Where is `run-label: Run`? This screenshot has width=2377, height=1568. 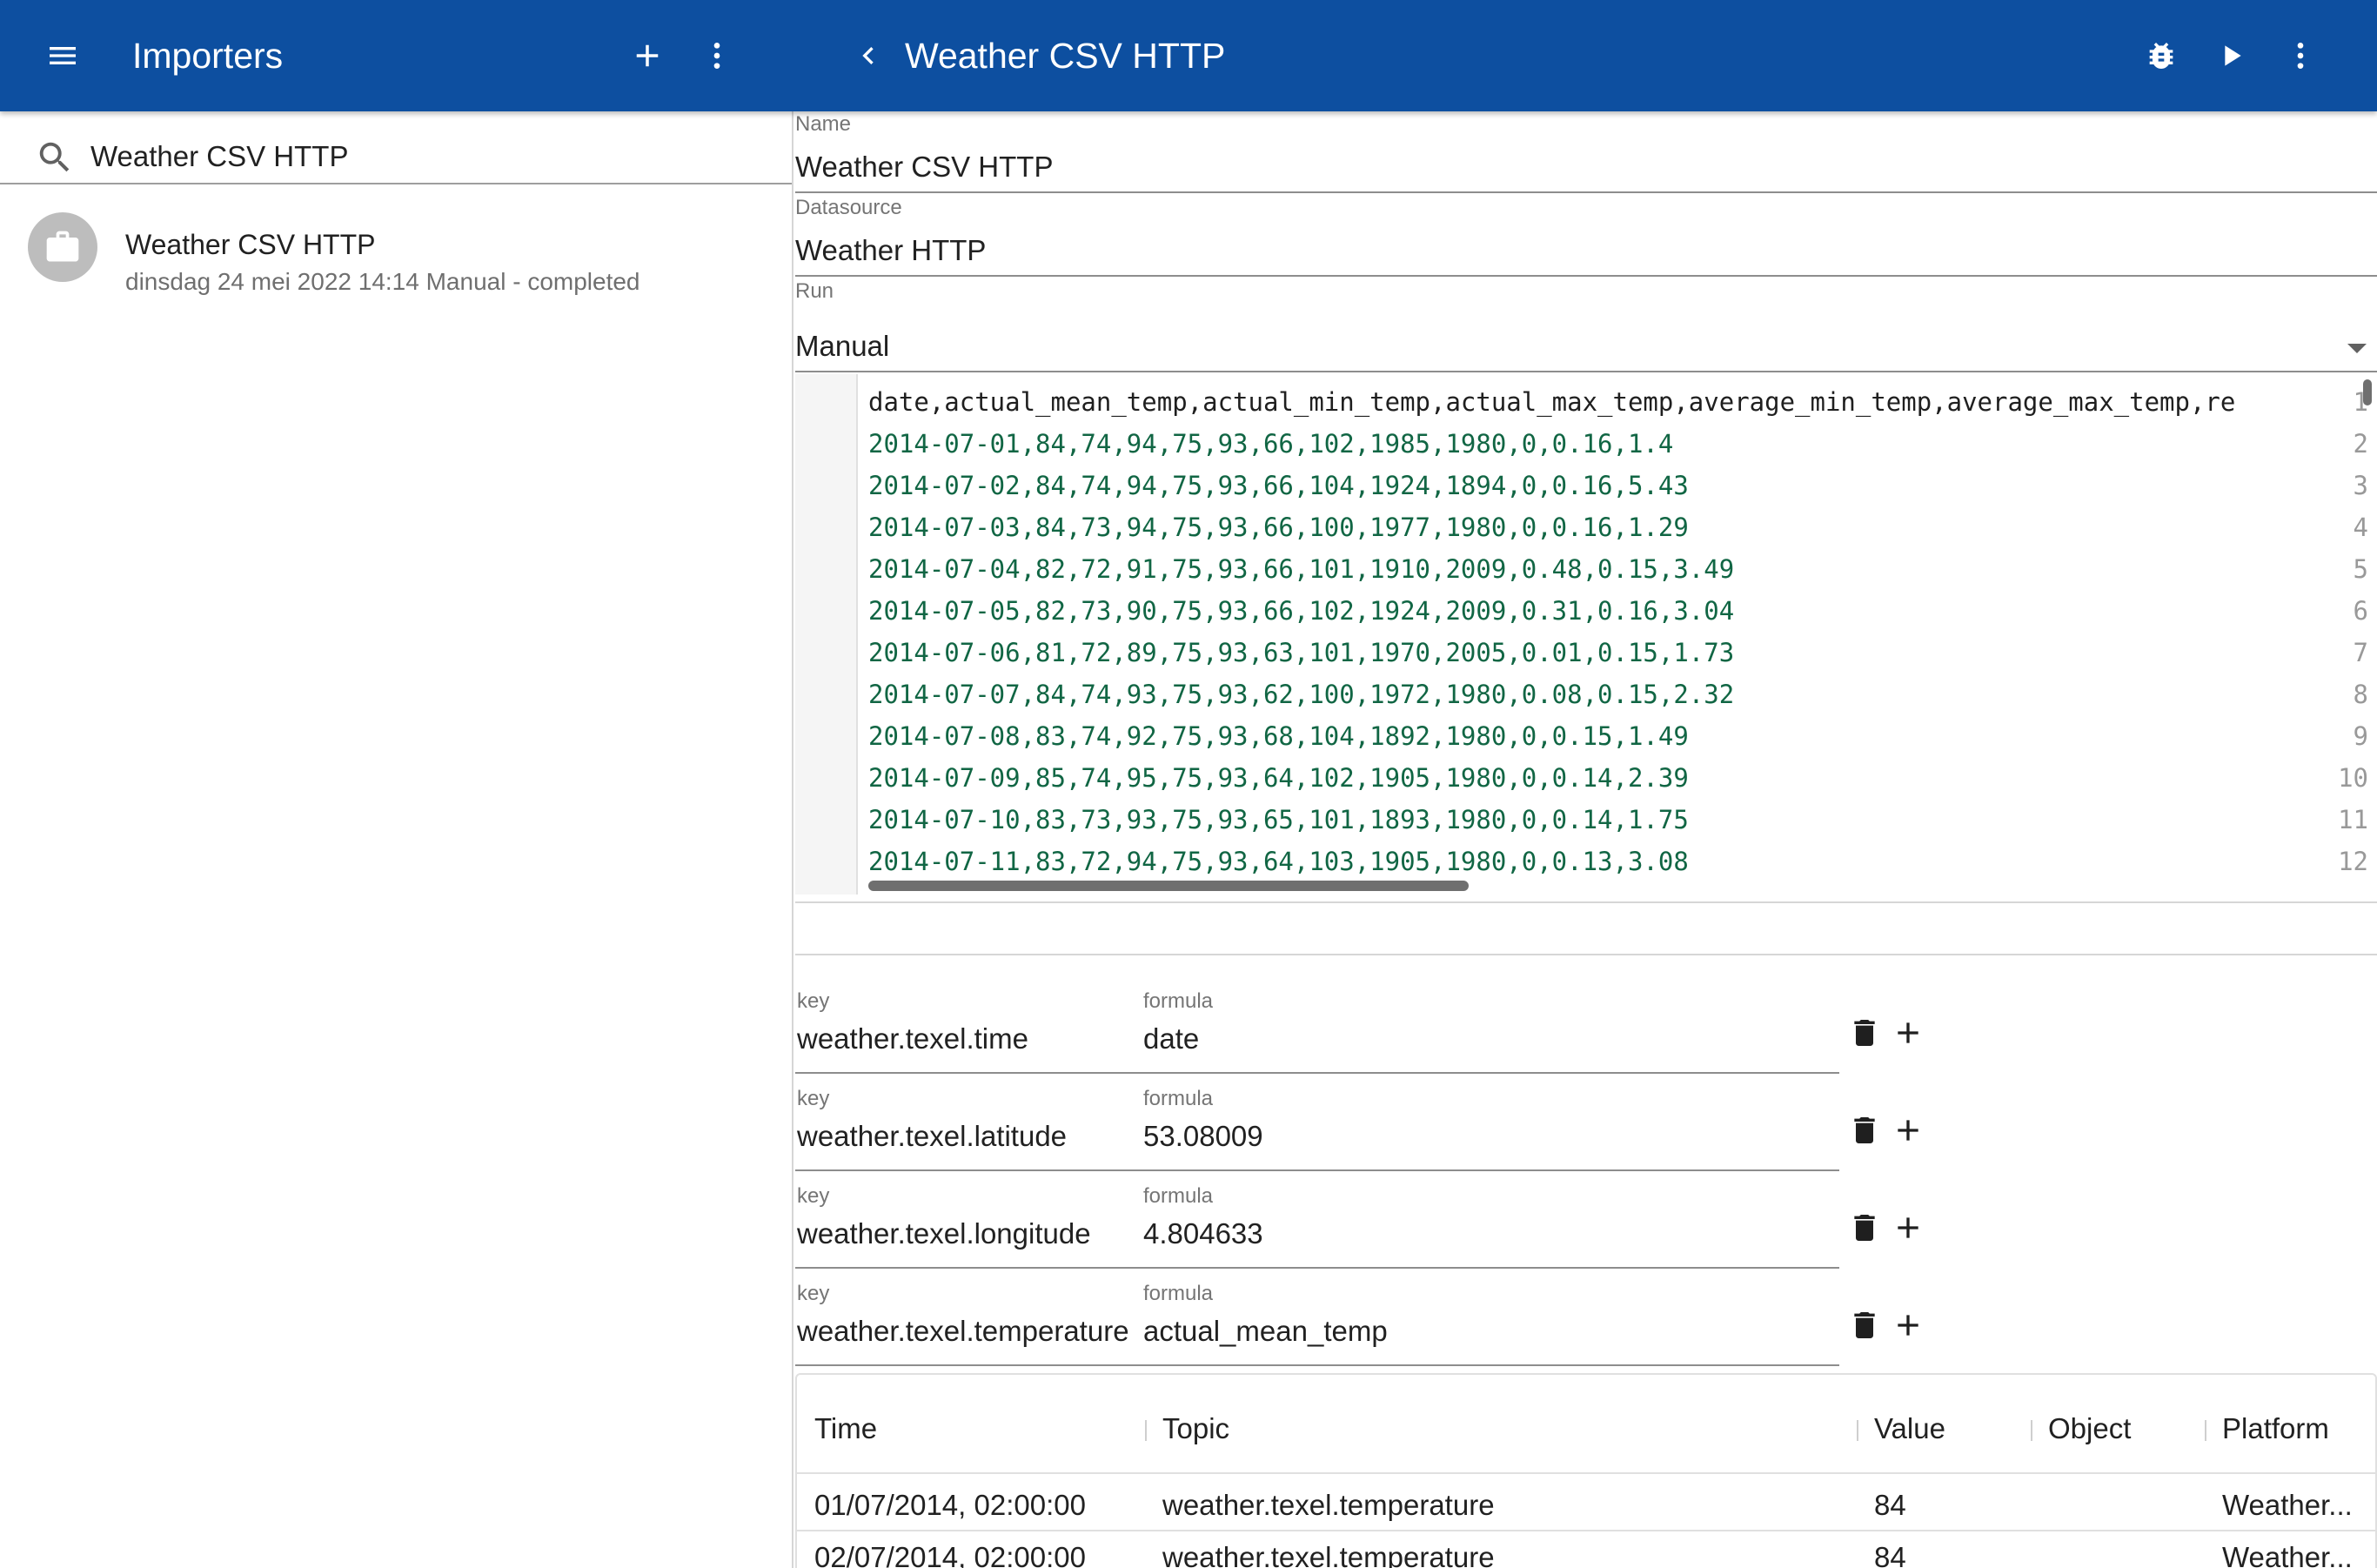 run-label: Run is located at coordinates (814, 291).